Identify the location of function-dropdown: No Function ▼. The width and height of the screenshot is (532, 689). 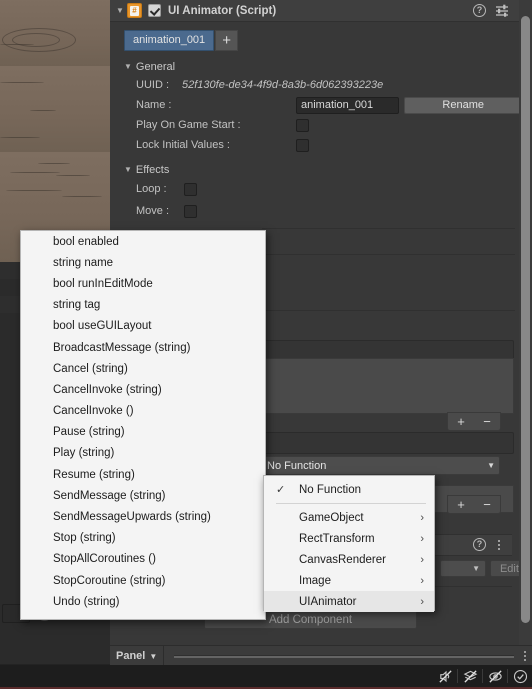
(381, 465).